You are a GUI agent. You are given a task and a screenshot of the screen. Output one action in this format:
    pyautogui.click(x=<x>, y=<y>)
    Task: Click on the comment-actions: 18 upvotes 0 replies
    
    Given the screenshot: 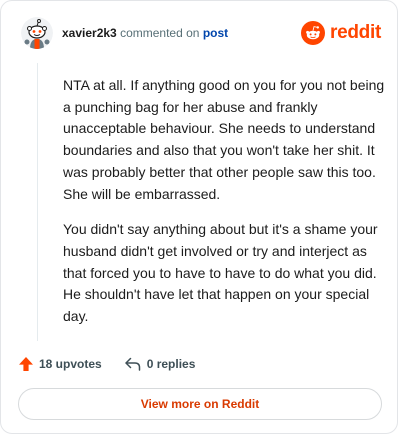 What is the action you would take?
    pyautogui.click(x=106, y=364)
    